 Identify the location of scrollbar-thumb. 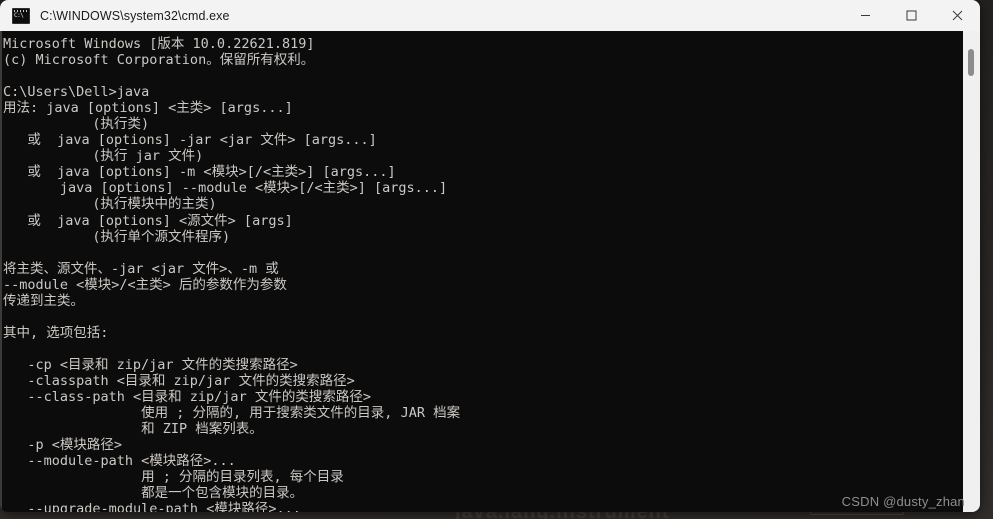
(971, 62).